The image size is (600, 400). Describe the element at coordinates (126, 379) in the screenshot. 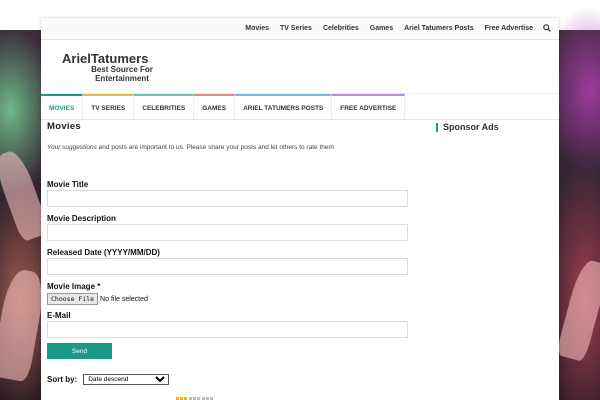

I see `sort-select: Date descend` at that location.